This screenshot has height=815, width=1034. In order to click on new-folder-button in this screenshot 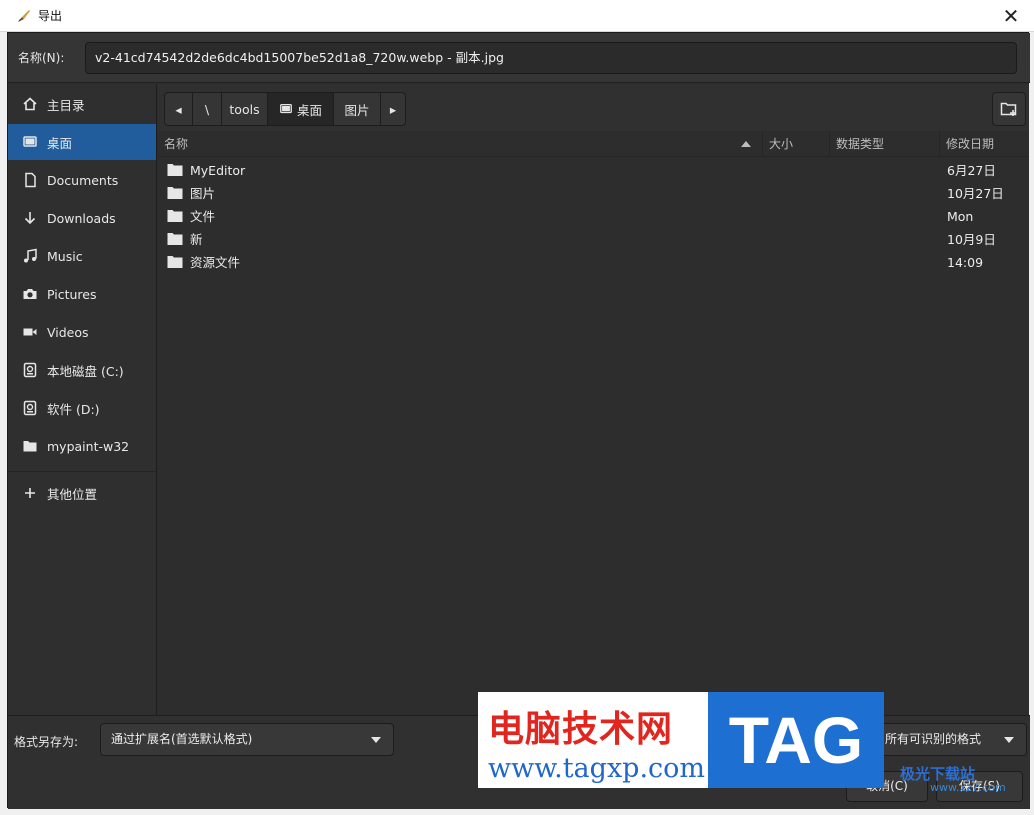, I will do `click(1009, 109)`.